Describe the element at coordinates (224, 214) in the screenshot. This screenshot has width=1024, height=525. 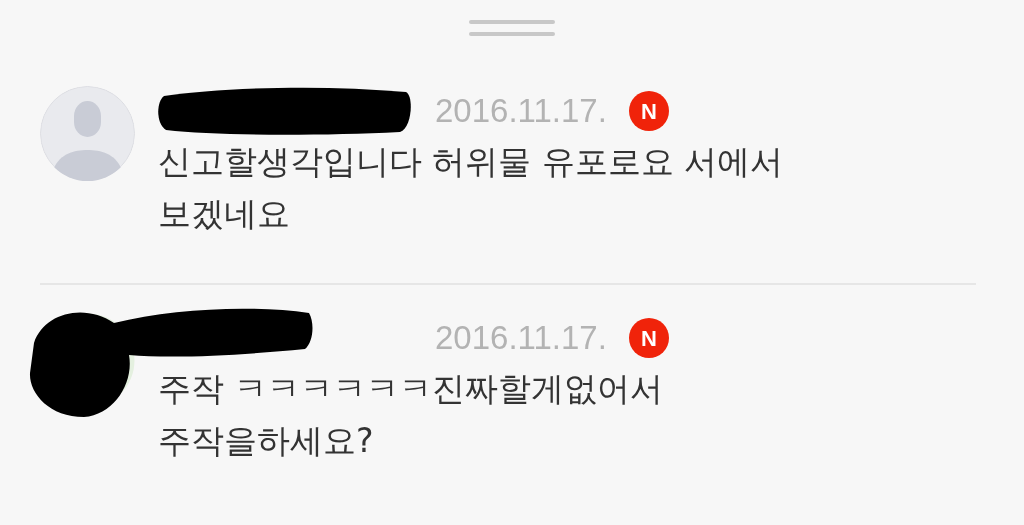
I see `comment-text: 보겠네요` at that location.